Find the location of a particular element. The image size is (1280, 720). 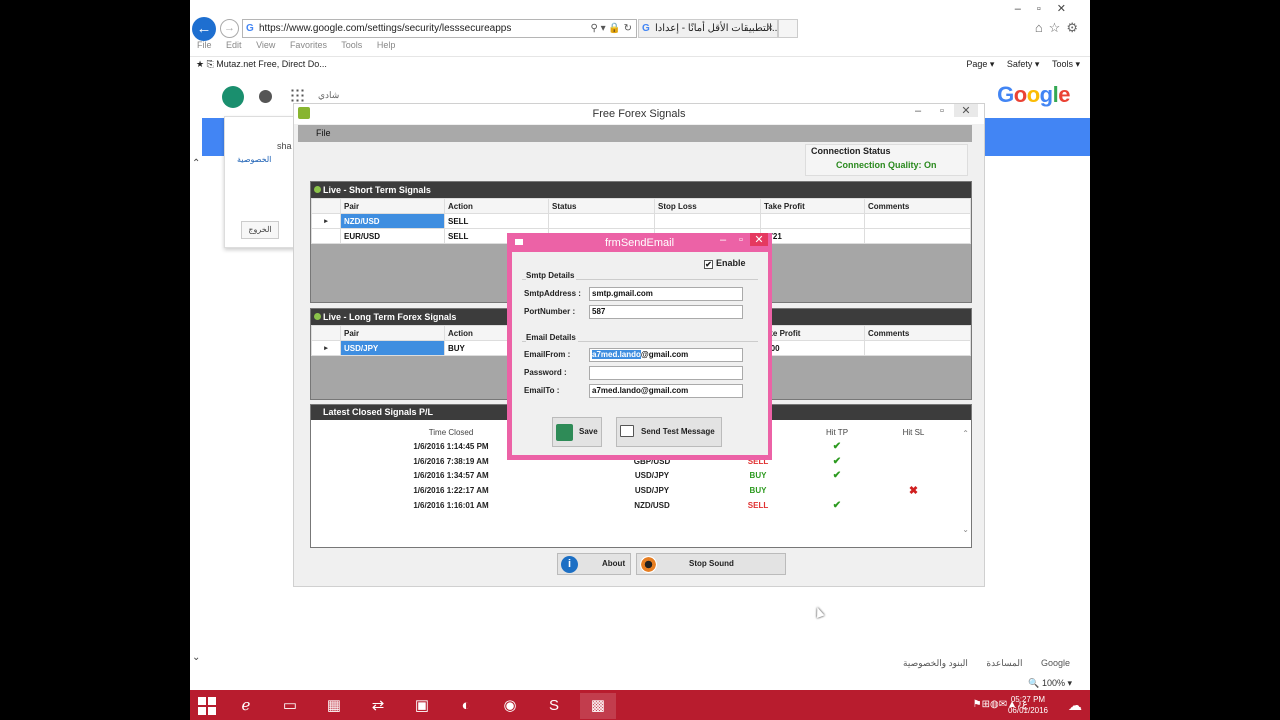

s-app-icon: S is located at coordinates (554, 706).